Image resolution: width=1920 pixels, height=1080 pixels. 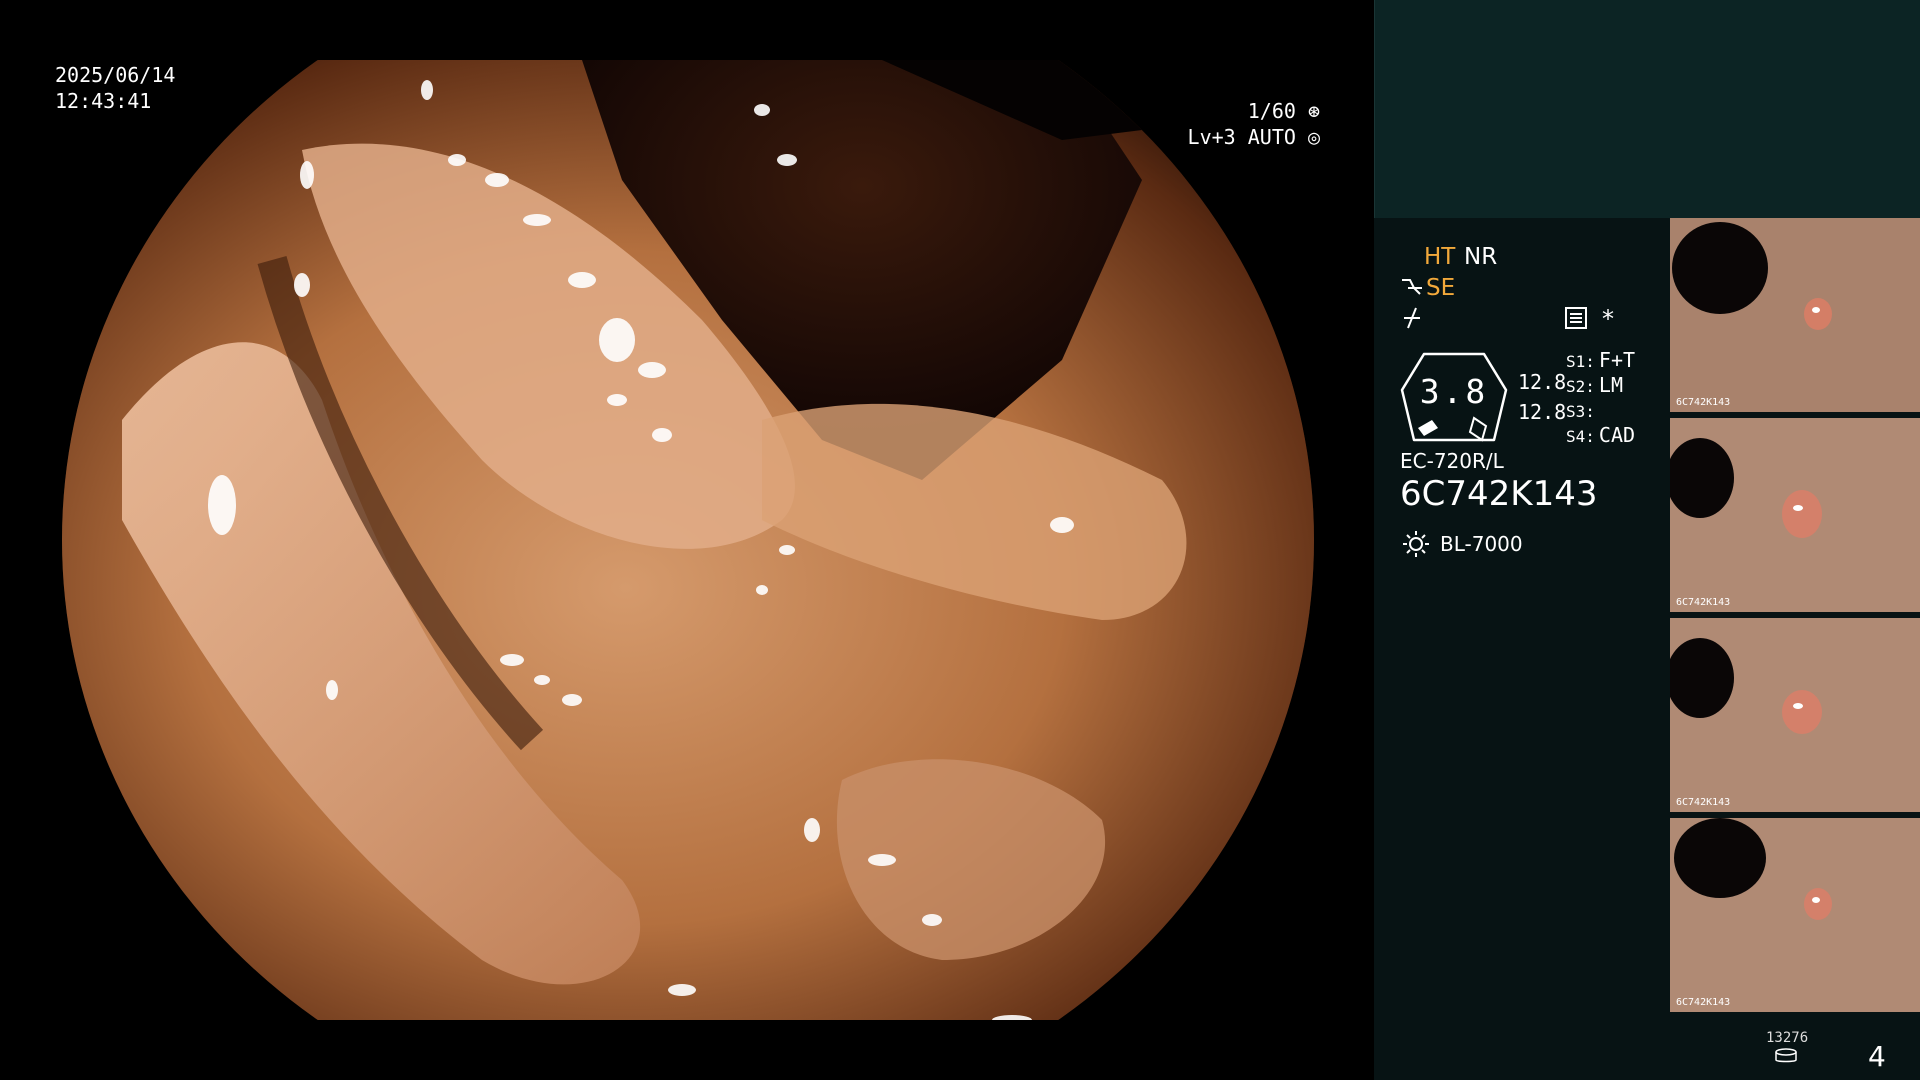 What do you see at coordinates (1542, 412) in the screenshot?
I see `zoom-readout-b: 12.8` at bounding box center [1542, 412].